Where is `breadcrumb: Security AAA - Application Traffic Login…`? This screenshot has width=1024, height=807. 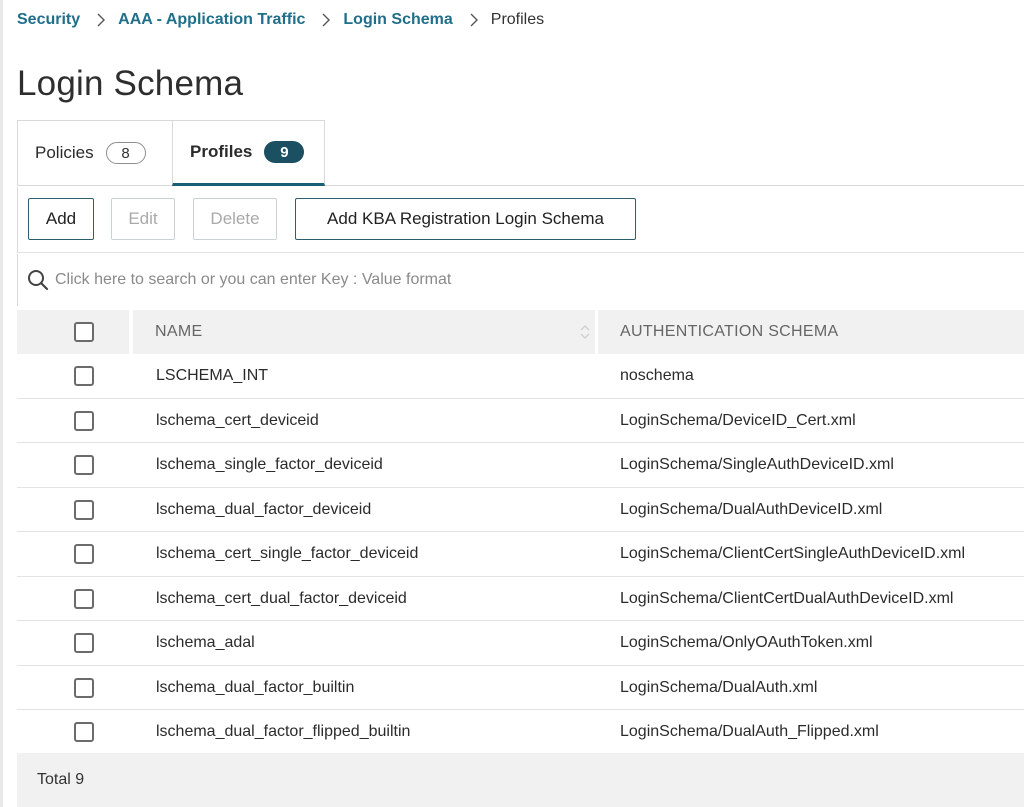 breadcrumb: Security AAA - Application Traffic Login… is located at coordinates (280, 20).